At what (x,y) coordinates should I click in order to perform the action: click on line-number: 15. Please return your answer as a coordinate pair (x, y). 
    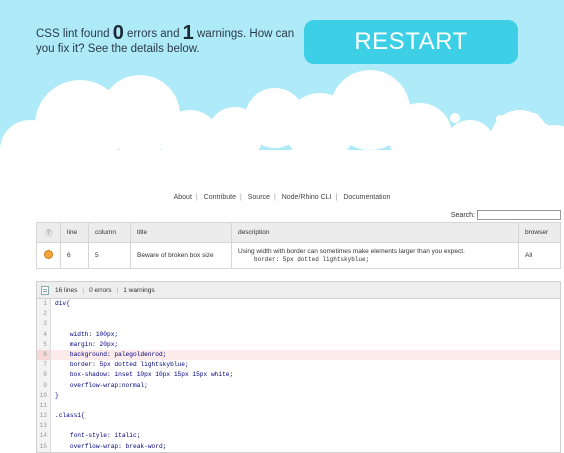
    Looking at the image, I should click on (44, 446).